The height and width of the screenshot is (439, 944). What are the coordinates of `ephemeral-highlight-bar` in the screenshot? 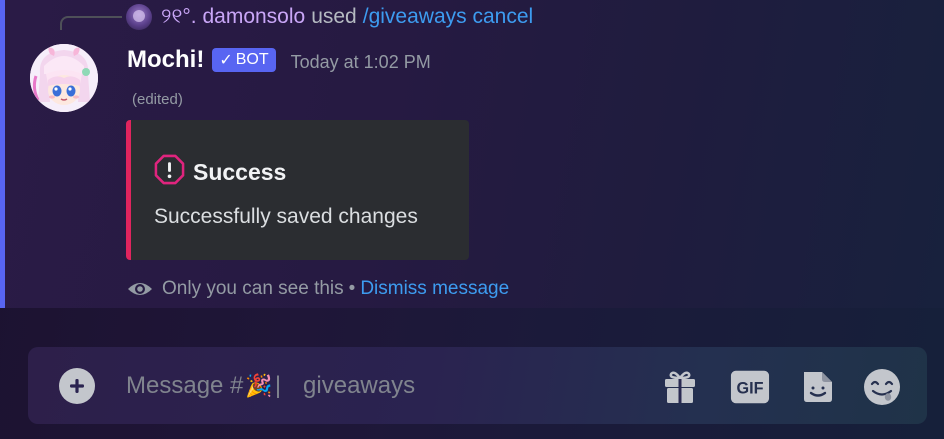 It's located at (2, 154).